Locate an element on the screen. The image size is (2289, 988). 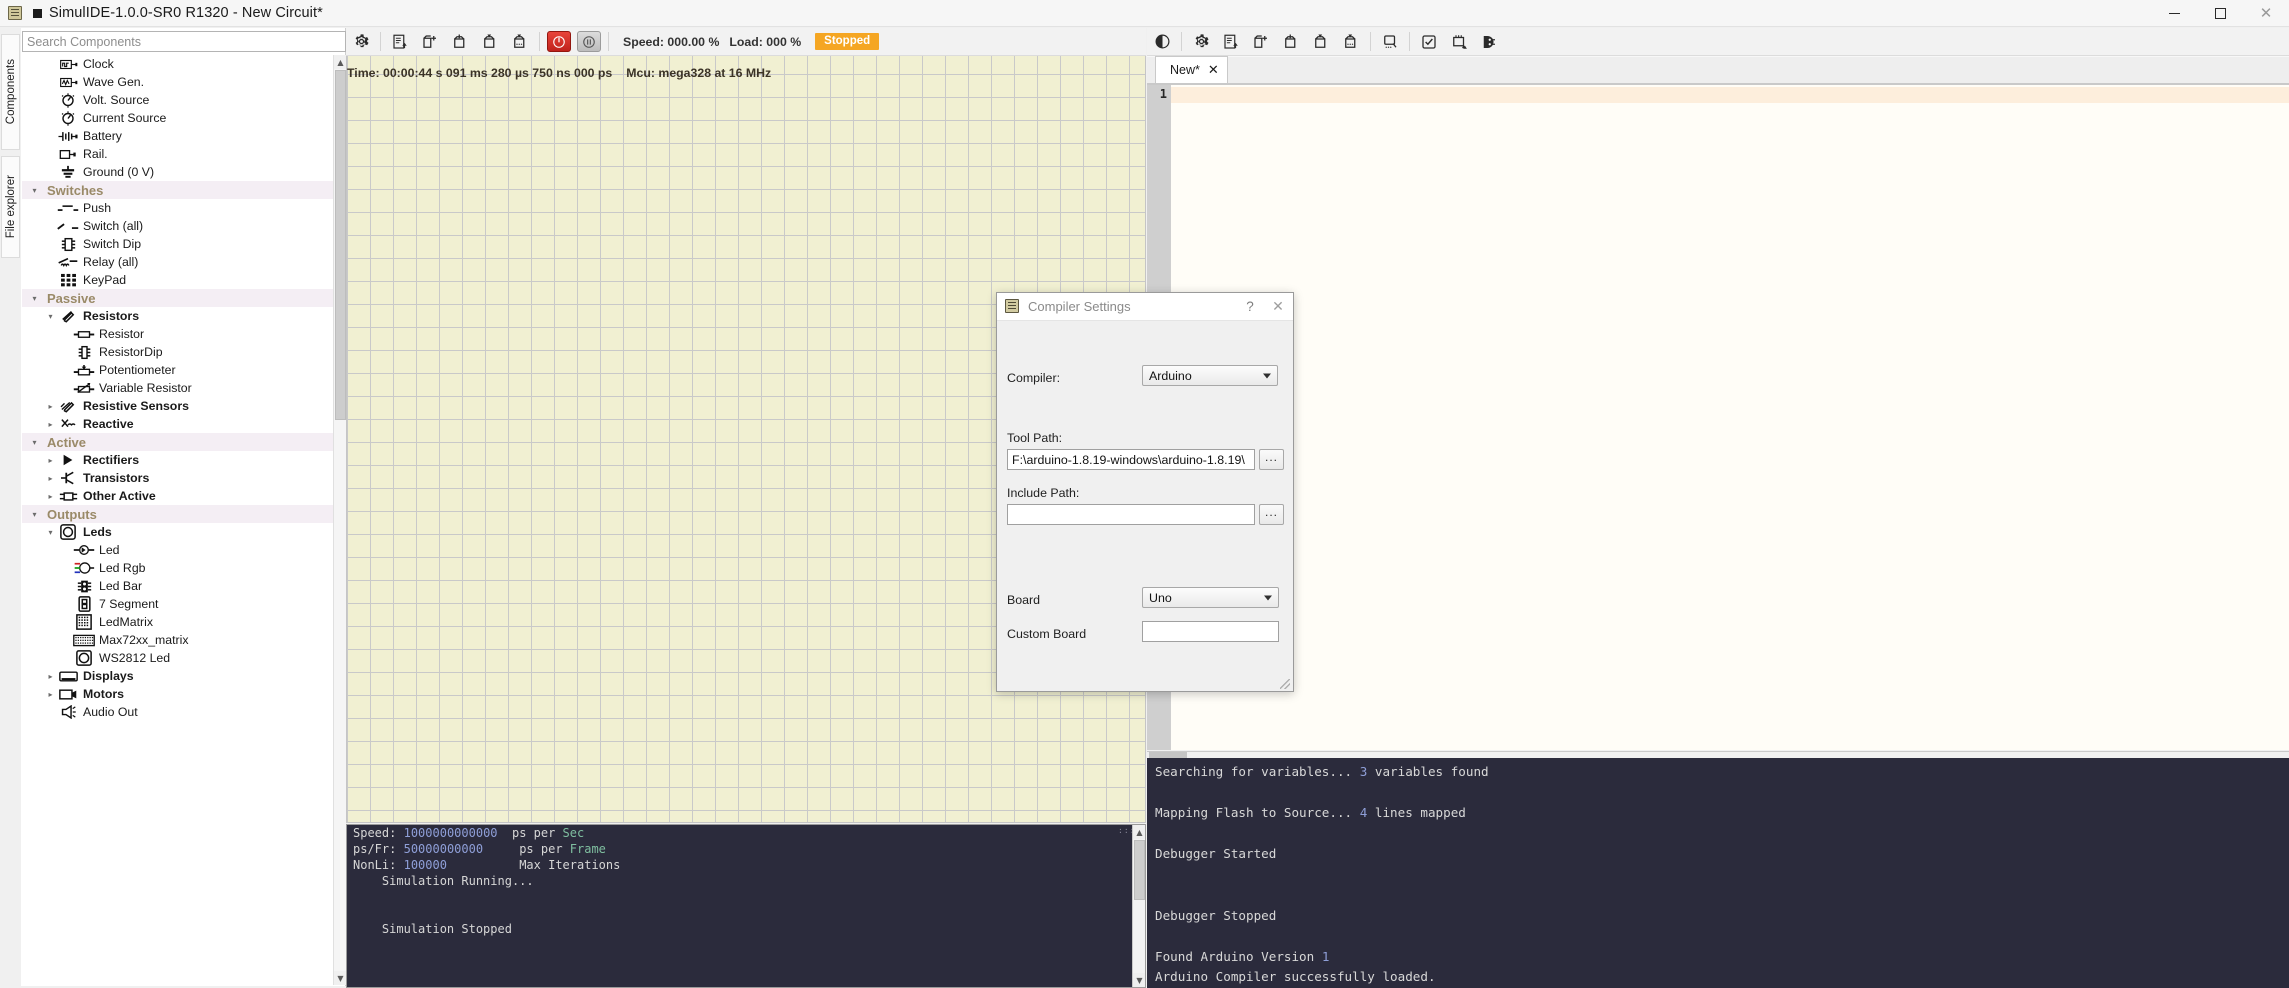
tree-item-7-segment: 7 Segment is located at coordinates (184, 604).